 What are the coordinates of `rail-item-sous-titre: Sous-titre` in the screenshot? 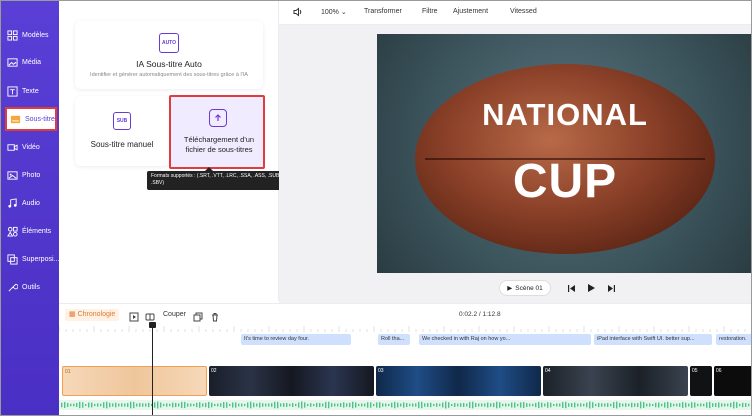 It's located at (31, 119).